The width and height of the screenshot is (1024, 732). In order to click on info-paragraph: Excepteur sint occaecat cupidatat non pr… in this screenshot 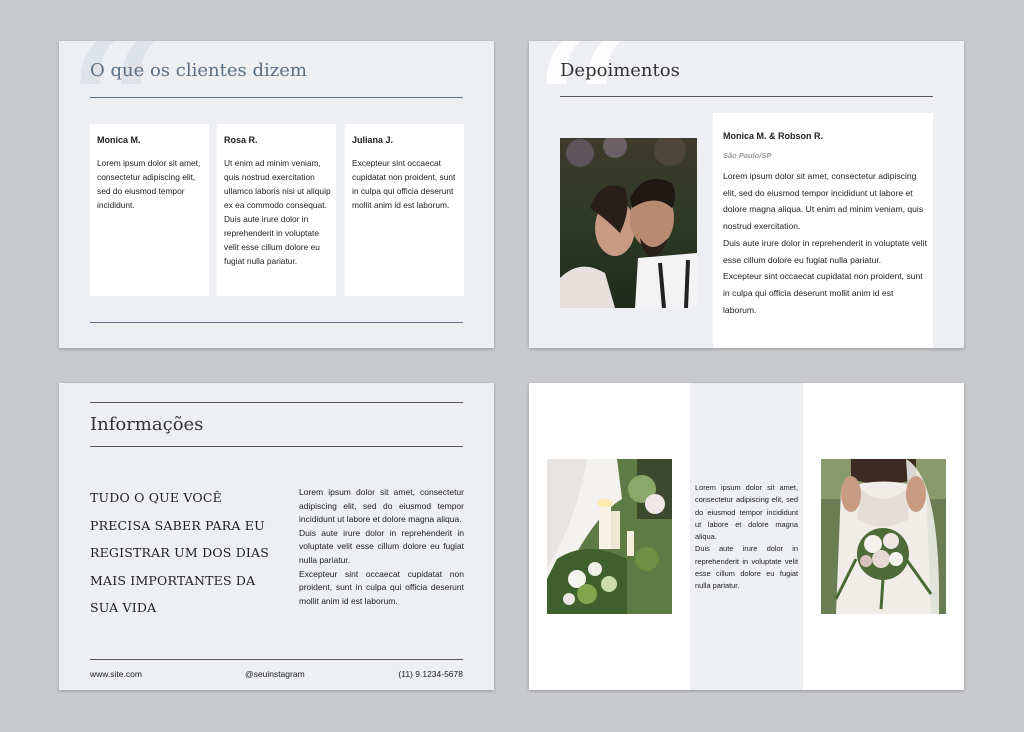, I will do `click(381, 587)`.